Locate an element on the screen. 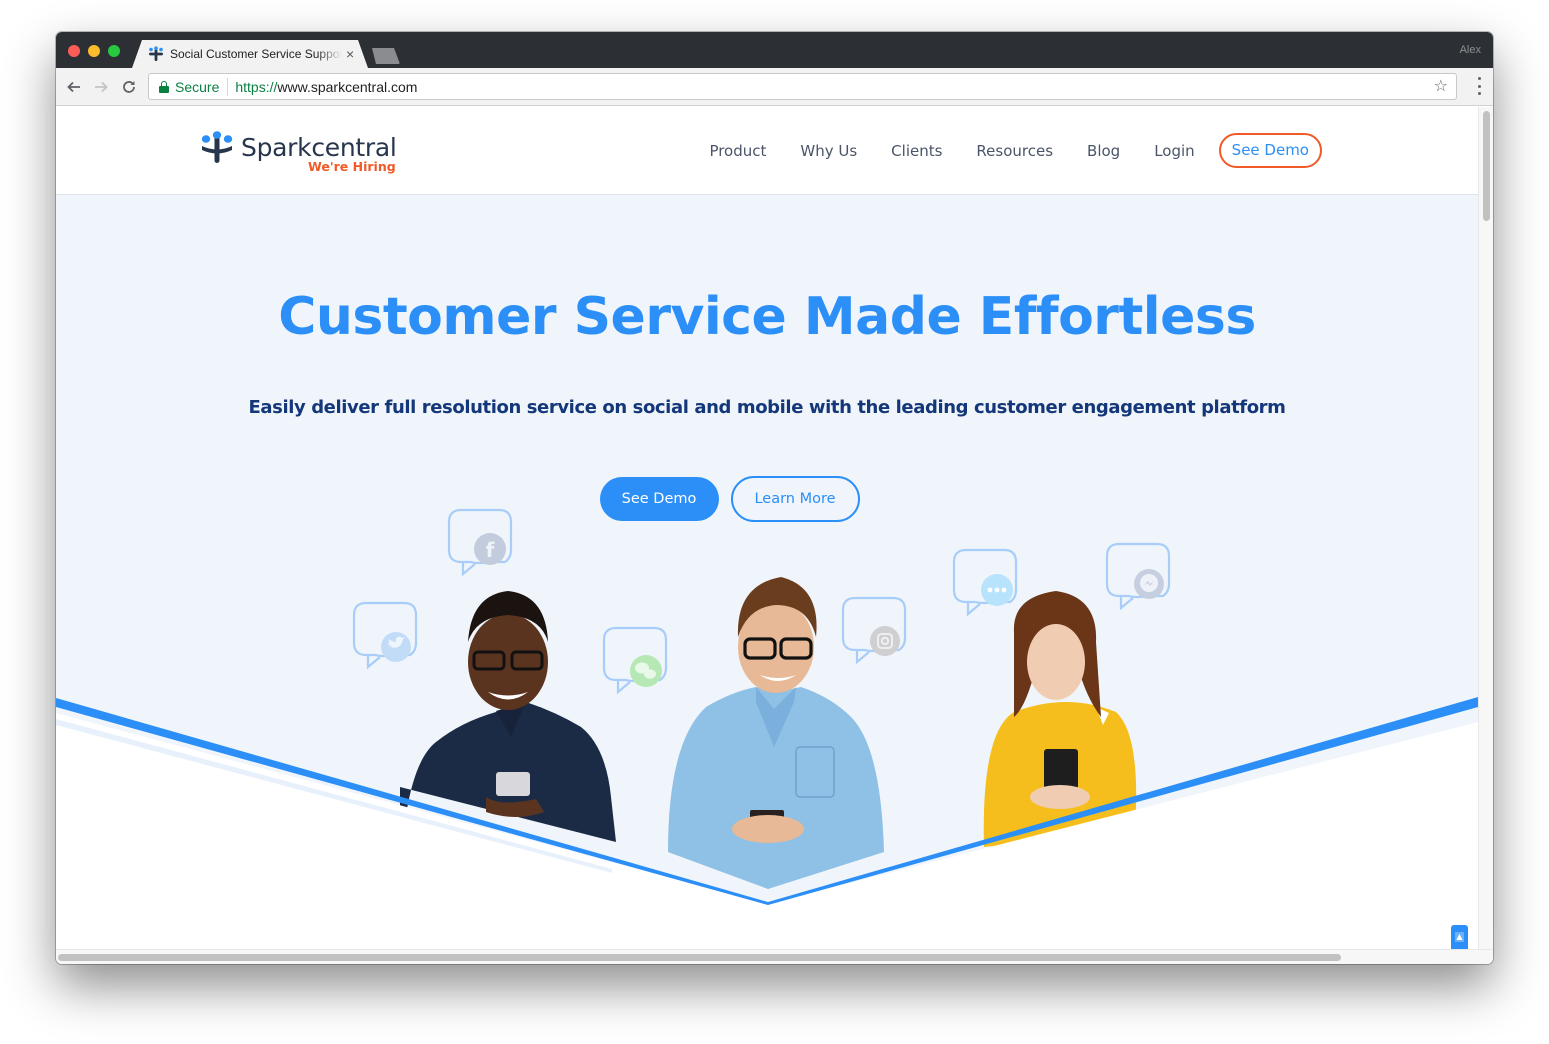 This screenshot has height=1044, width=1549. bookmark-star-icon: ☆ is located at coordinates (1441, 85).